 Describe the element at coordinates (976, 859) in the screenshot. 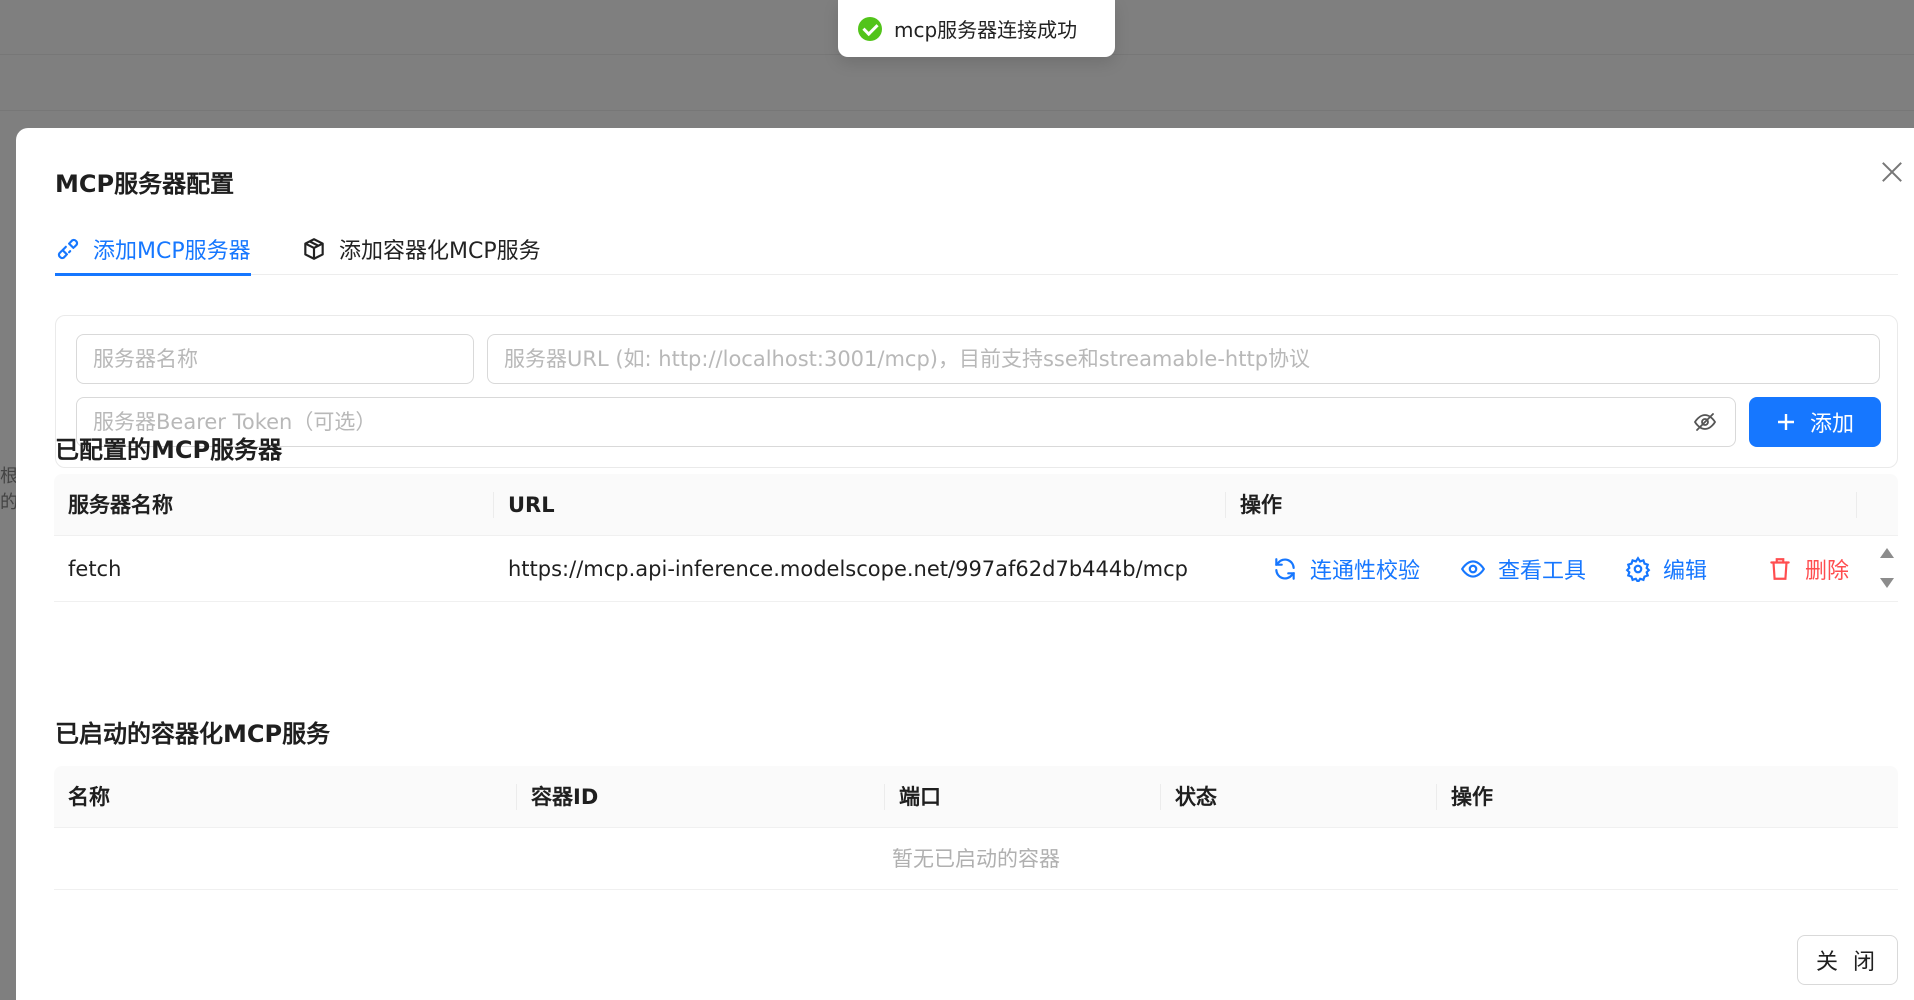

I see `empty-state: 暂无已启动的容器` at that location.